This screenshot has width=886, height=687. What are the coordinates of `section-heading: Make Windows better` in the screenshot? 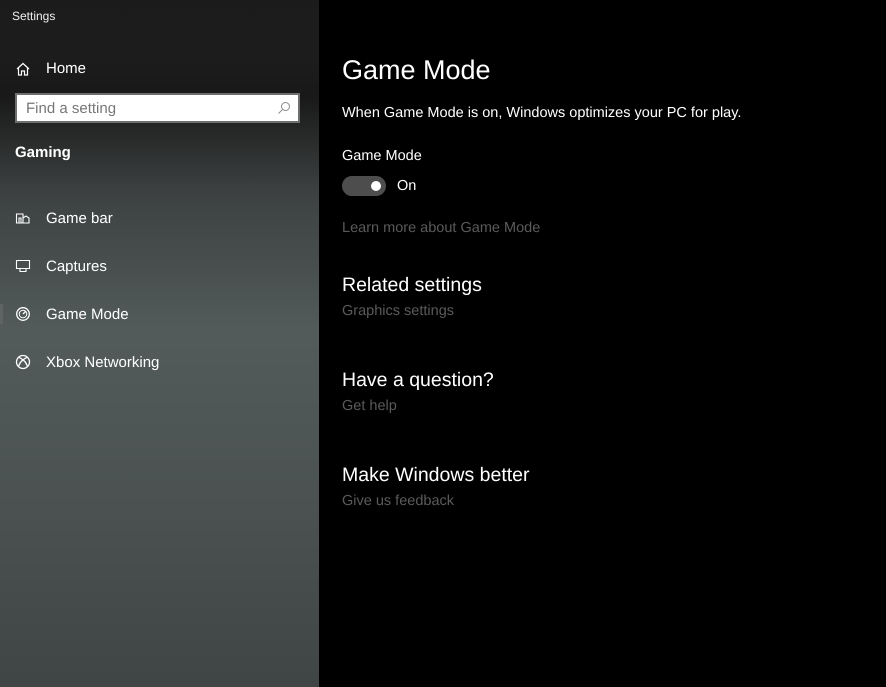 It's located at (436, 475).